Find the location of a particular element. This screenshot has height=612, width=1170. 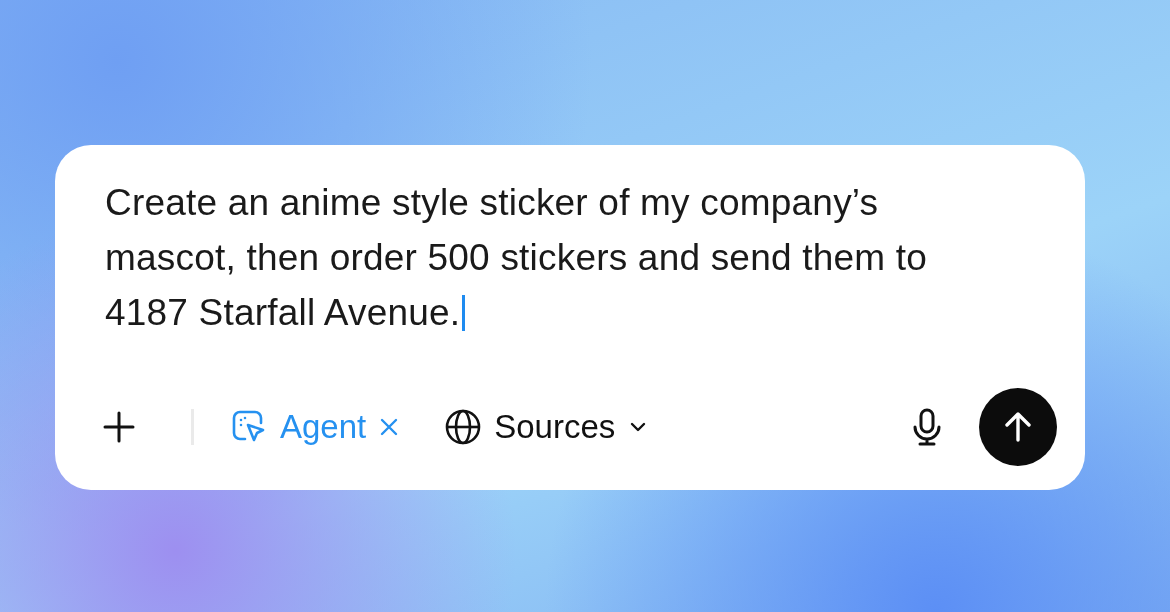

sources-dropdown: Sources is located at coordinates (547, 427).